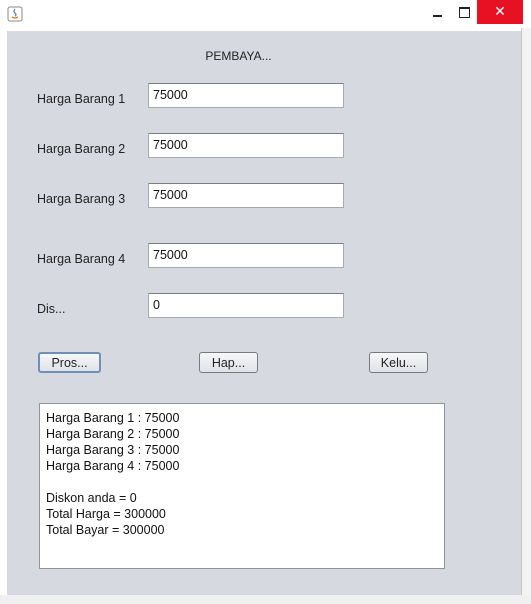 This screenshot has height=604, width=531. Describe the element at coordinates (437, 16) in the screenshot. I see `minimize-icon` at that location.